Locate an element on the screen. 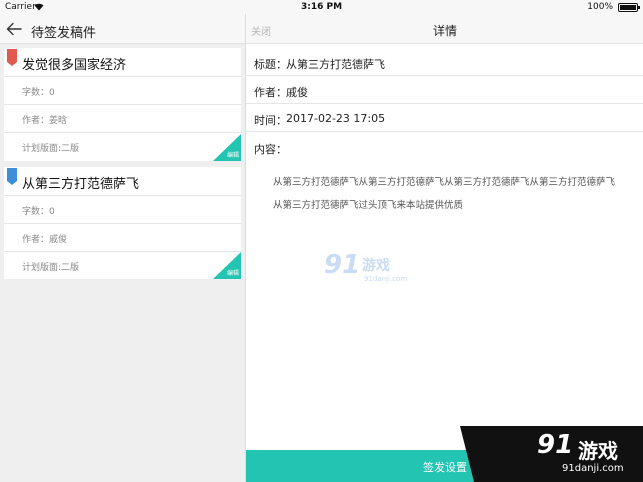 The image size is (643, 482). back-arrow-icon is located at coordinates (14, 29).